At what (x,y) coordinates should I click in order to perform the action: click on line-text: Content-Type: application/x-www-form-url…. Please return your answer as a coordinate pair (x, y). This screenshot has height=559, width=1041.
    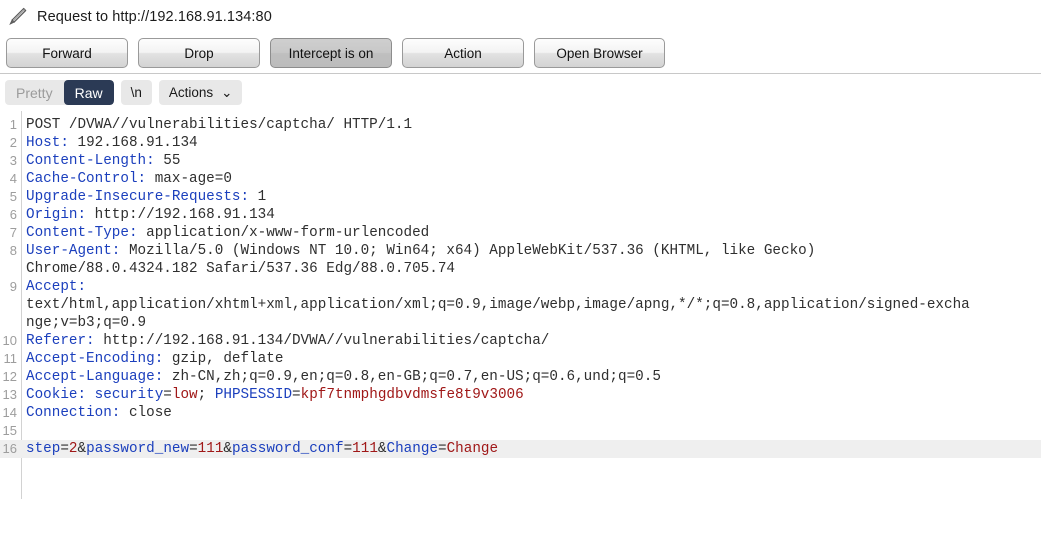
    Looking at the image, I should click on (228, 233).